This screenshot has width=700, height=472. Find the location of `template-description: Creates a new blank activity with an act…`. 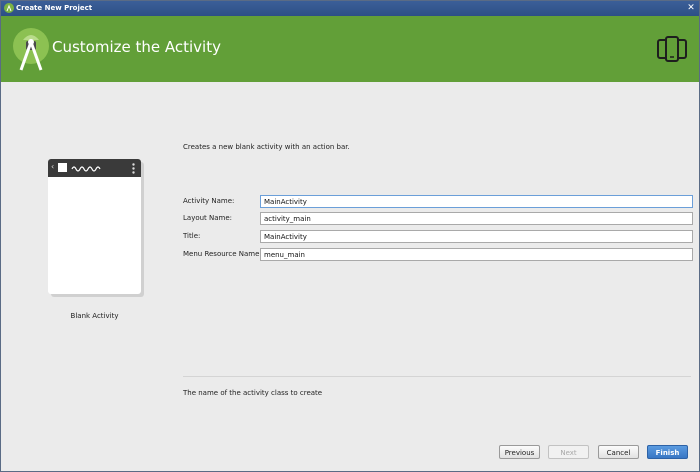

template-description: Creates a new blank activity with an act… is located at coordinates (266, 147).